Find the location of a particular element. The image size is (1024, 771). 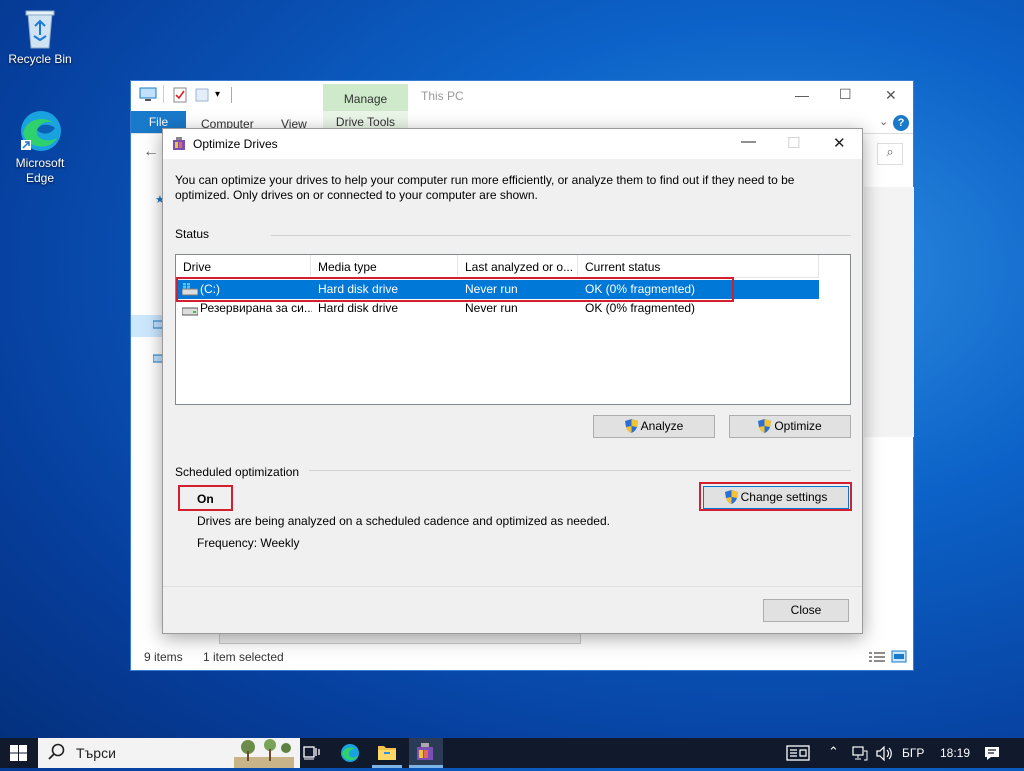

analyze-label: Analyze is located at coordinates (662, 426).